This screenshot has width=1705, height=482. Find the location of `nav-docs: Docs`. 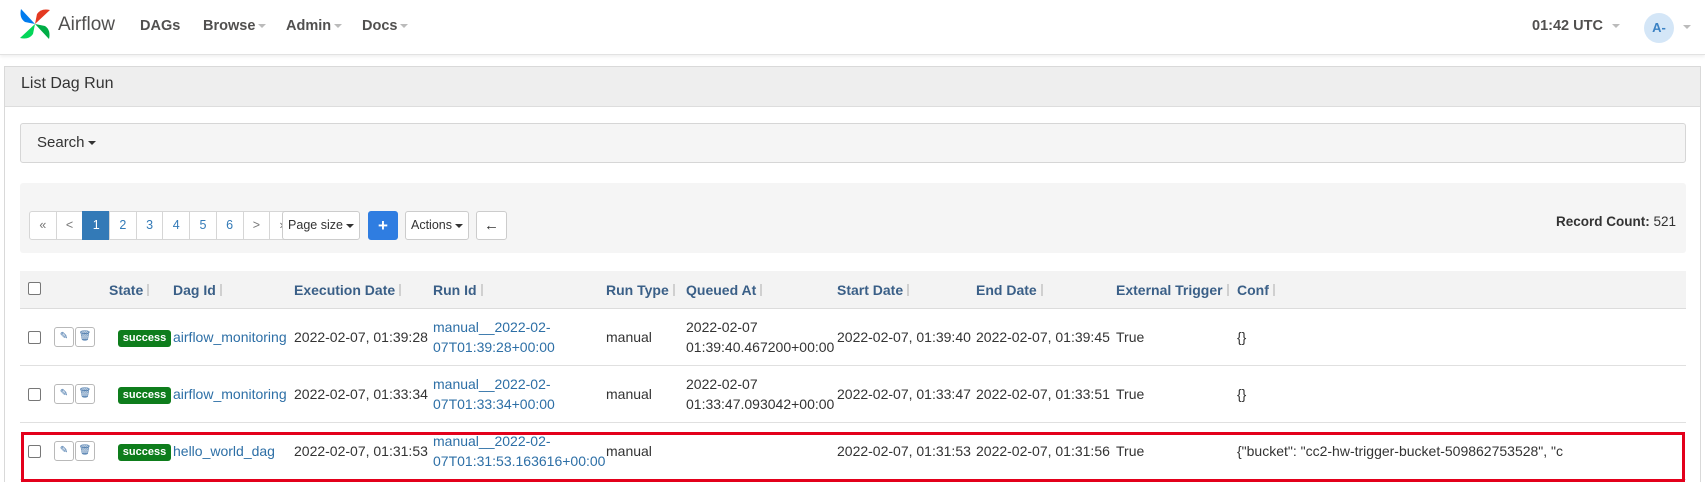

nav-docs: Docs is located at coordinates (385, 26).